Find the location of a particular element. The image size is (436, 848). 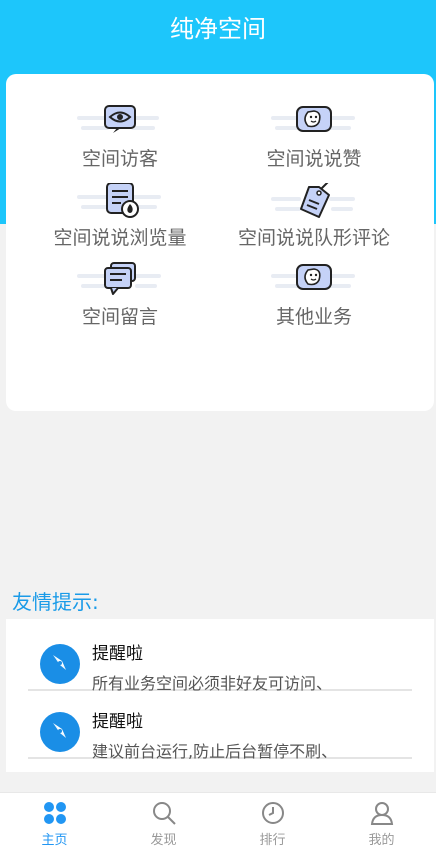

clock-icon is located at coordinates (273, 813).